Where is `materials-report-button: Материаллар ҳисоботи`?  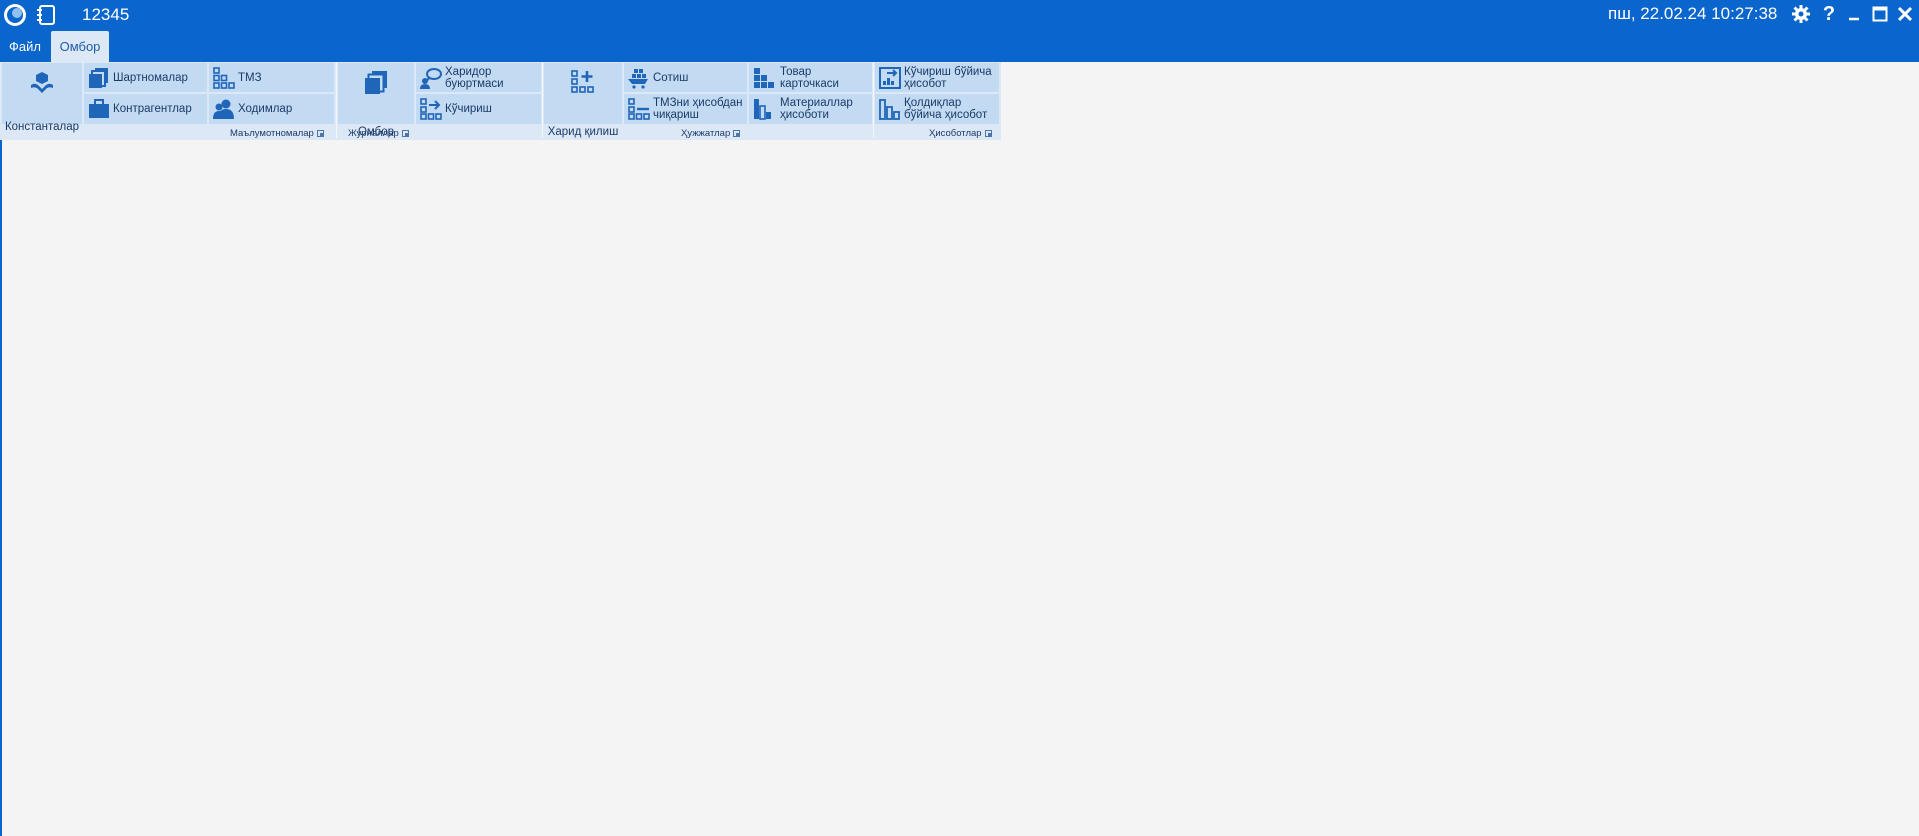
materials-report-button: Материаллар ҳисоботи is located at coordinates (810, 109).